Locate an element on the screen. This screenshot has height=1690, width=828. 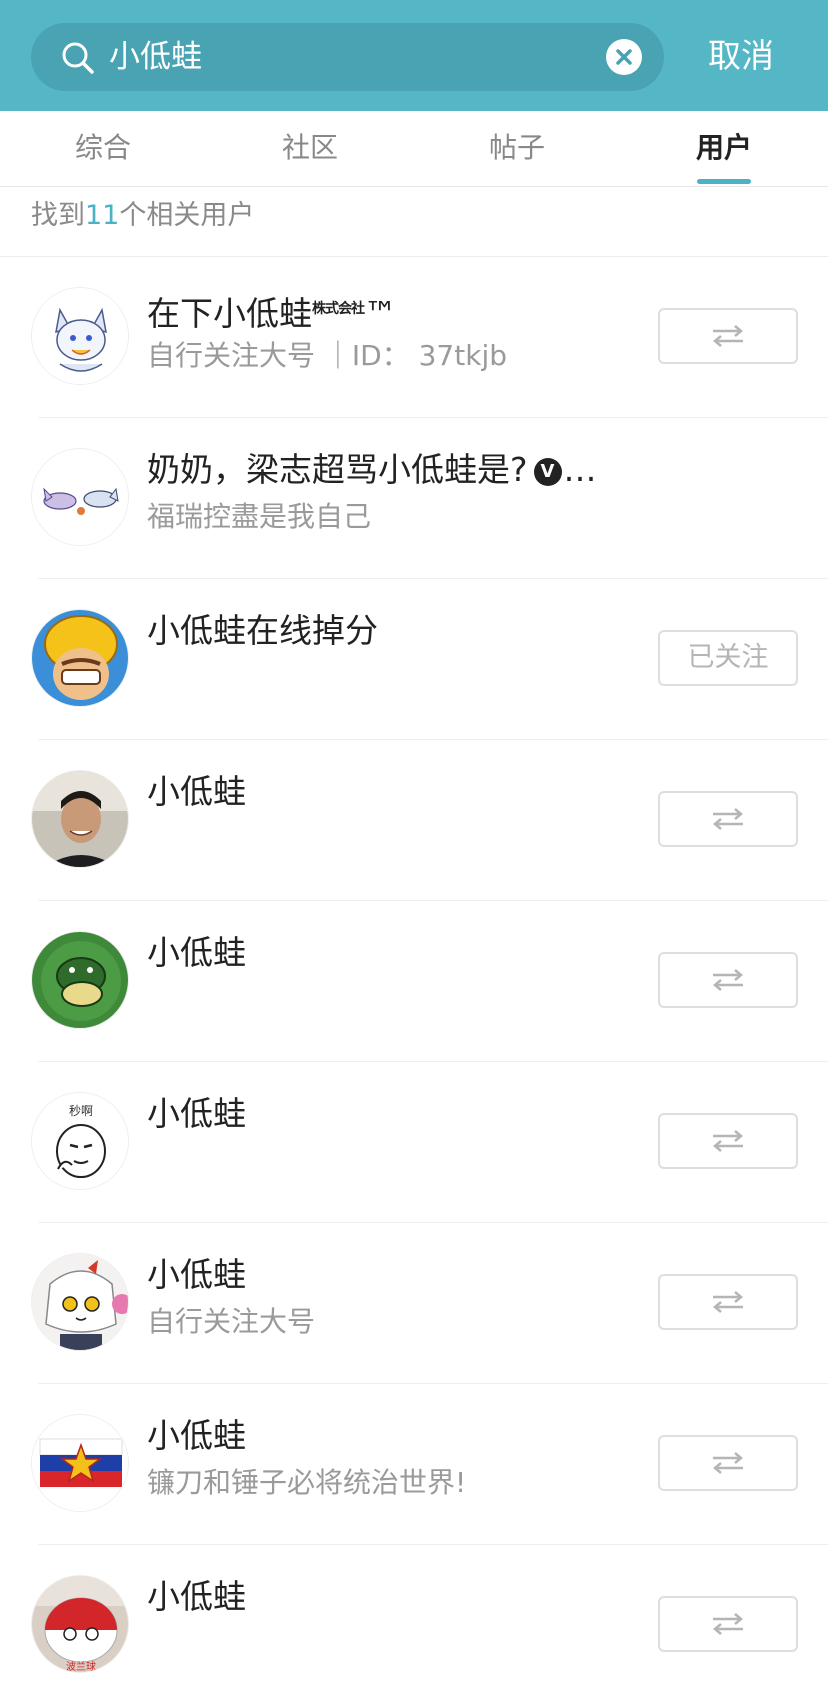
user-row: 小低蛙在线掉分 已关注 is located at coordinates (414, 659).